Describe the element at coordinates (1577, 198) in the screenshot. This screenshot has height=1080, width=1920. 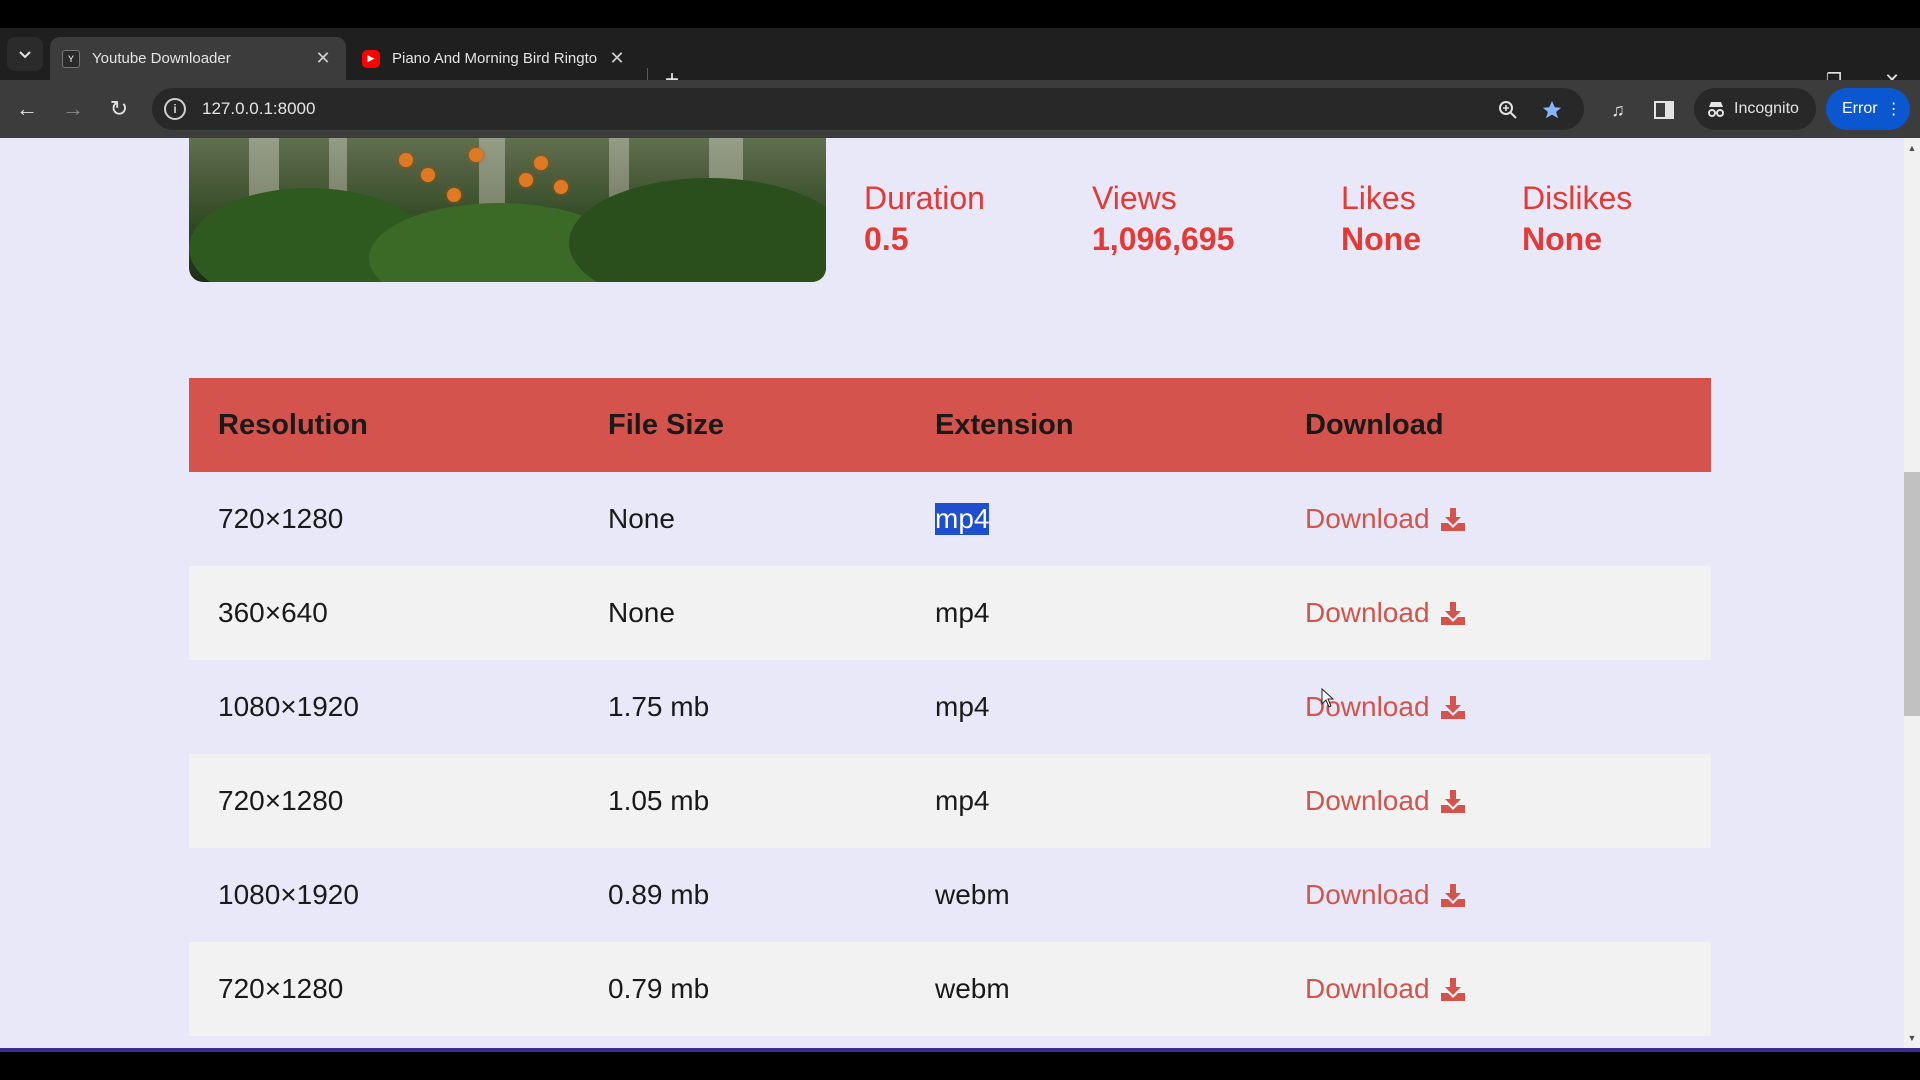
I see `stat-label: Dislikes` at that location.